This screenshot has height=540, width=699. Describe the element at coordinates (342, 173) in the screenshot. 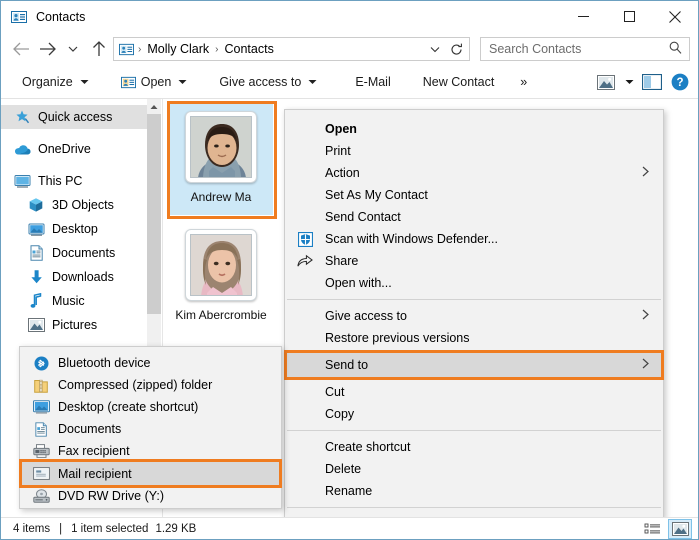

I see `menu-item-label: Action` at that location.